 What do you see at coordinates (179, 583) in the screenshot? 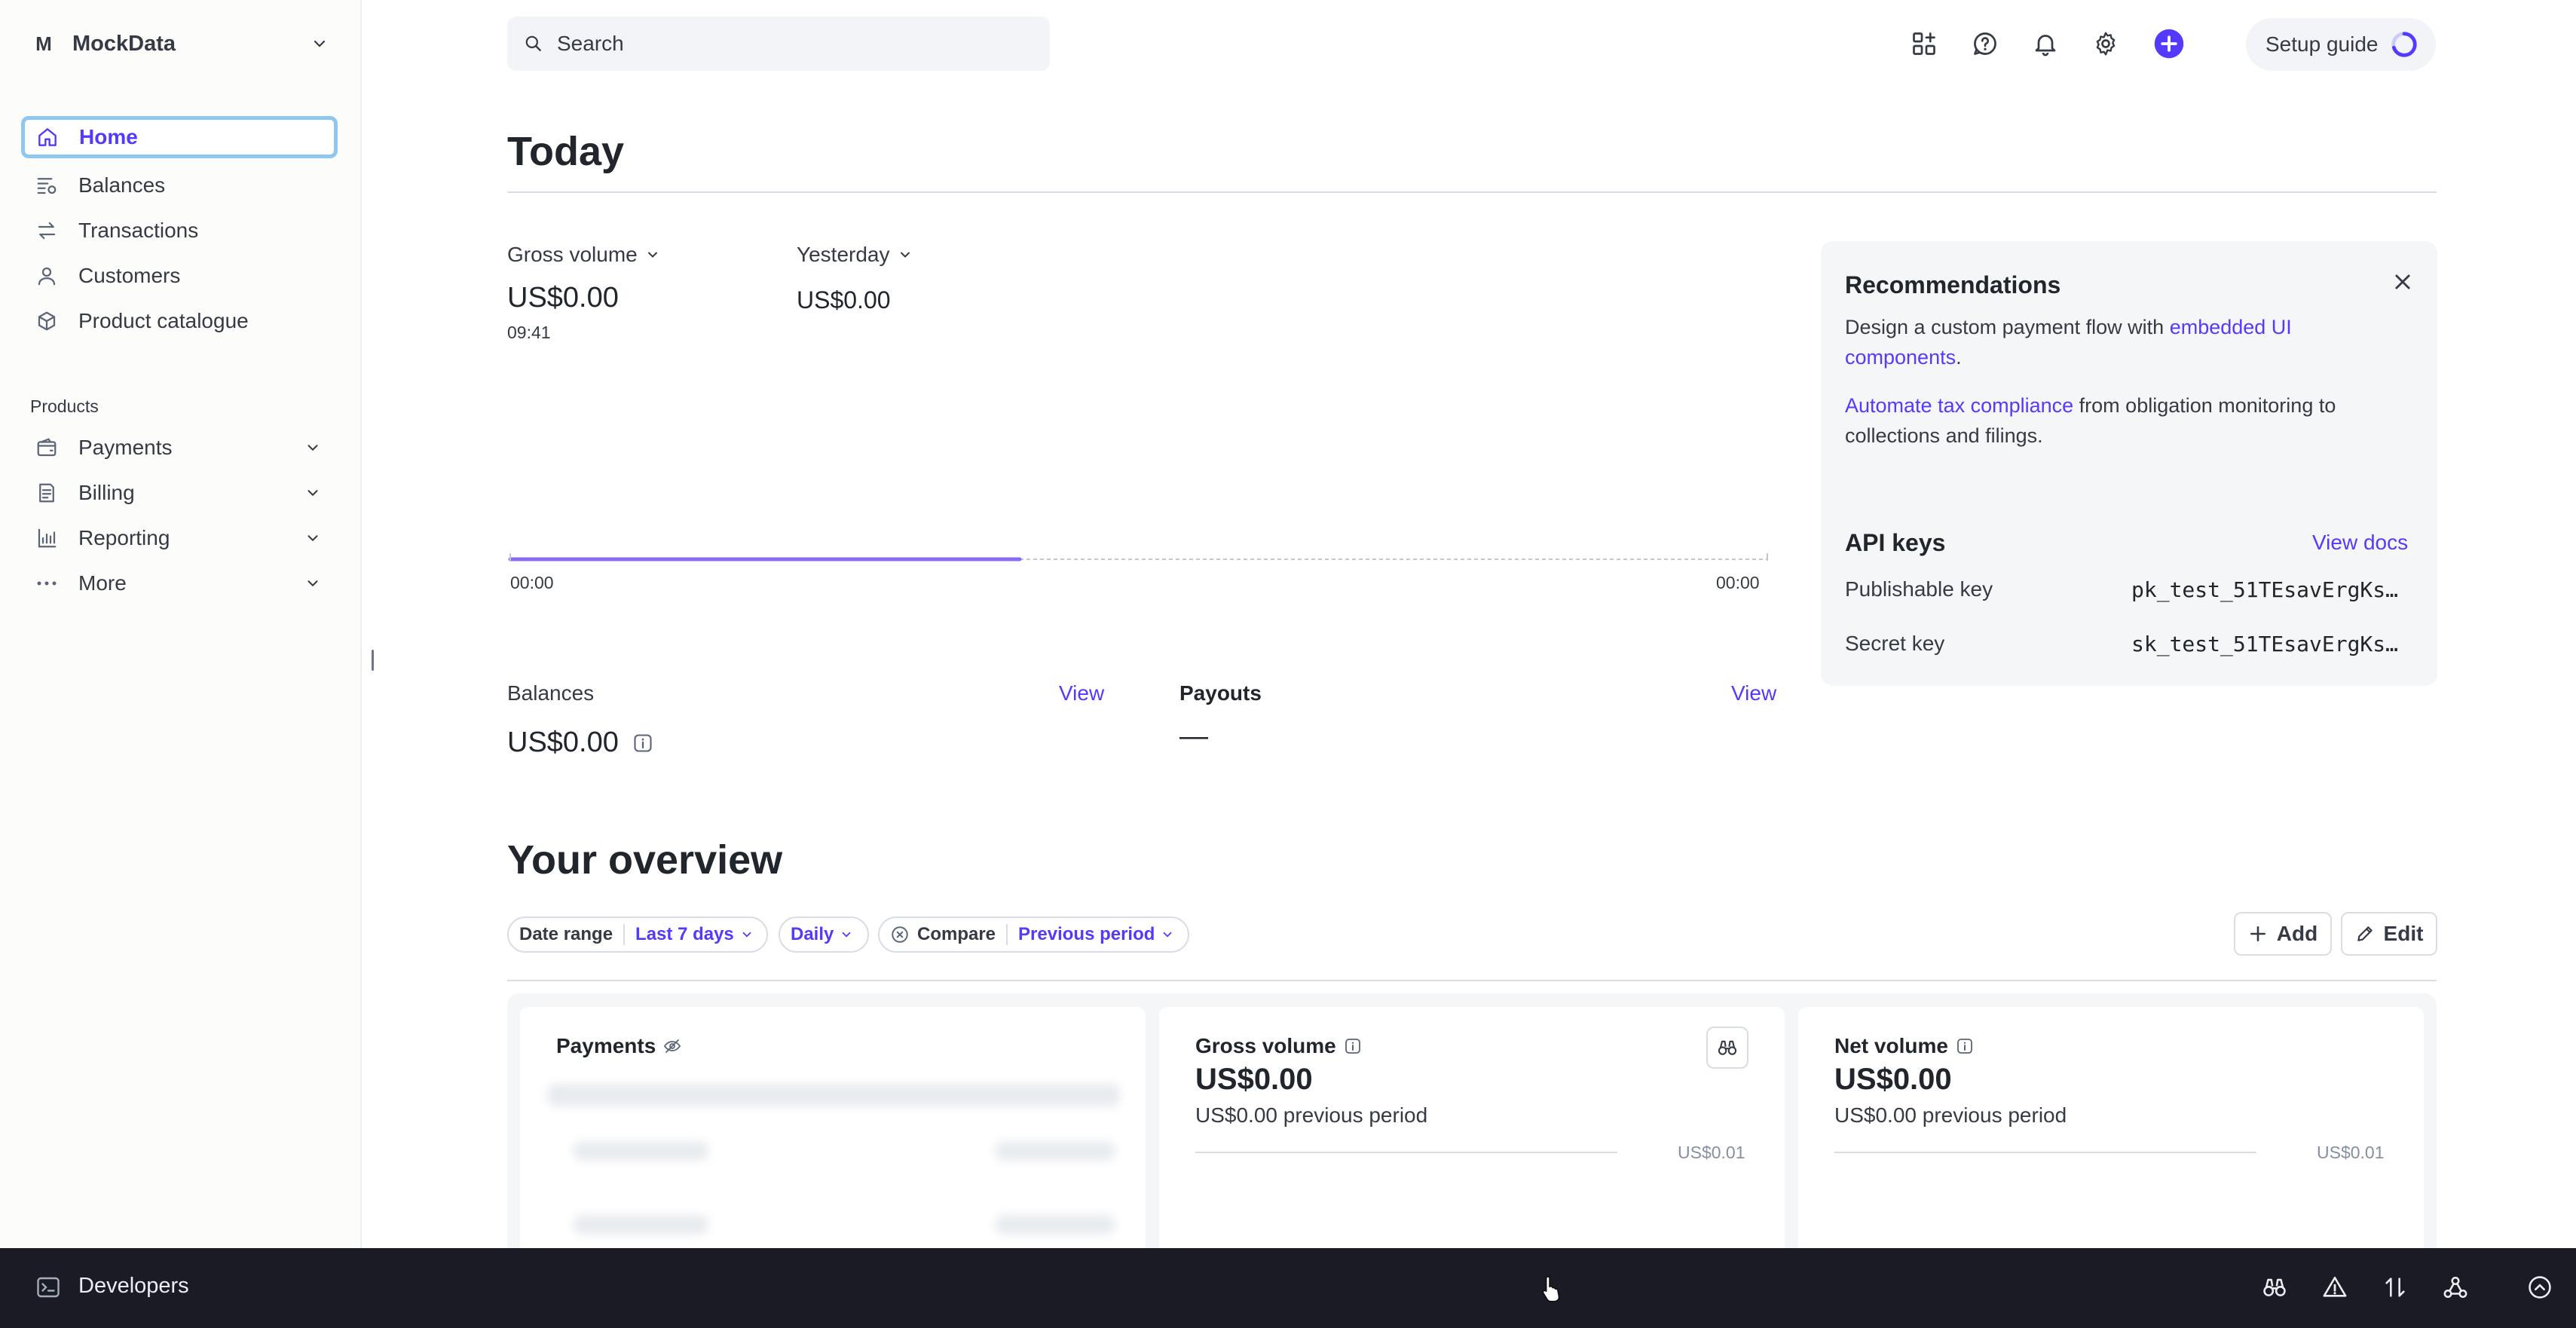
I see `sidebar-item-more: More` at bounding box center [179, 583].